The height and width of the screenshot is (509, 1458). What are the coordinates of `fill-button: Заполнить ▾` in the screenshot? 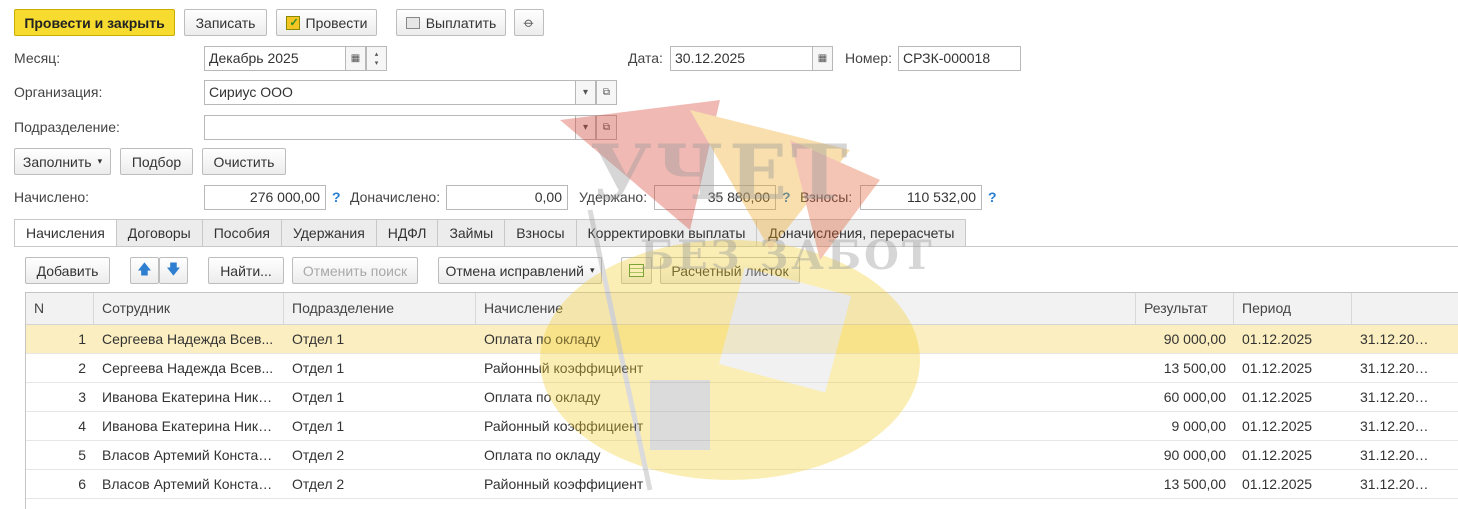 It's located at (62, 161).